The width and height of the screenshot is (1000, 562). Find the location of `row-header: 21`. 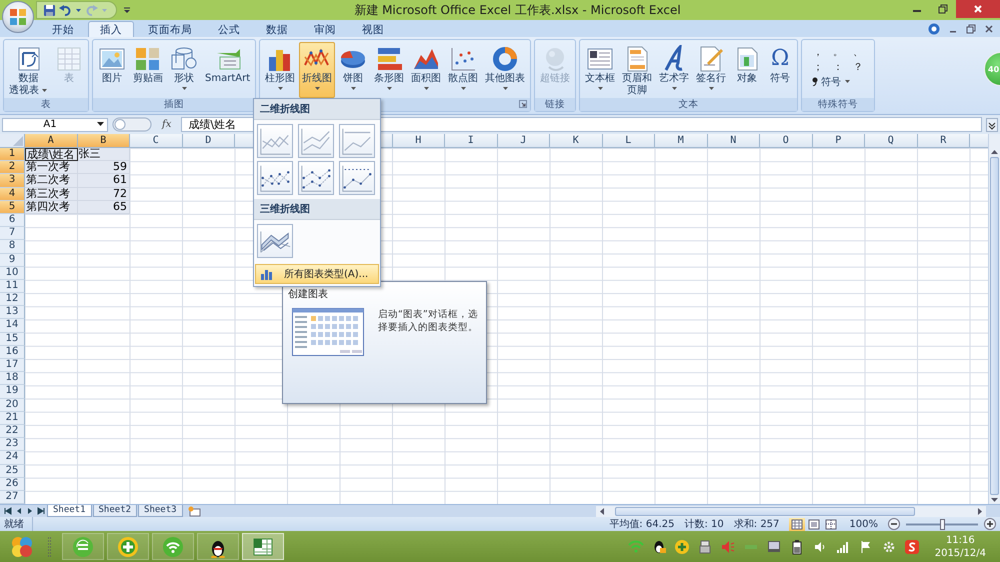

row-header: 21 is located at coordinates (12, 418).